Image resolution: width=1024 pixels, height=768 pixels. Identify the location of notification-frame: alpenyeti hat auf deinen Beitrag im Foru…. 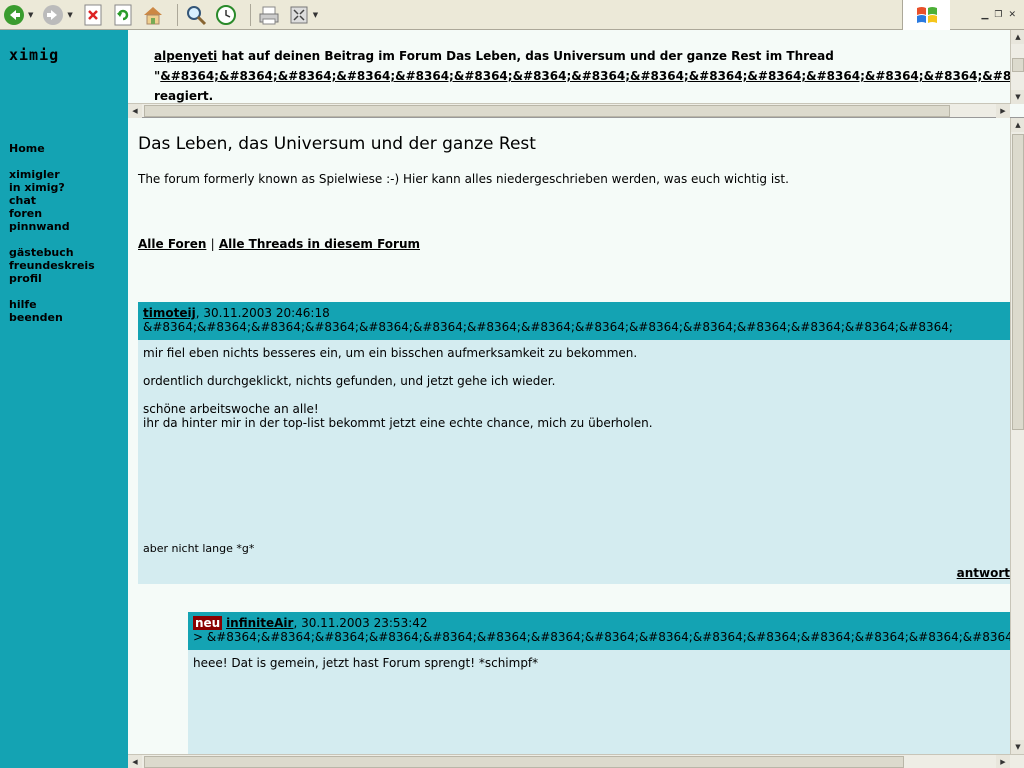
(576, 74).